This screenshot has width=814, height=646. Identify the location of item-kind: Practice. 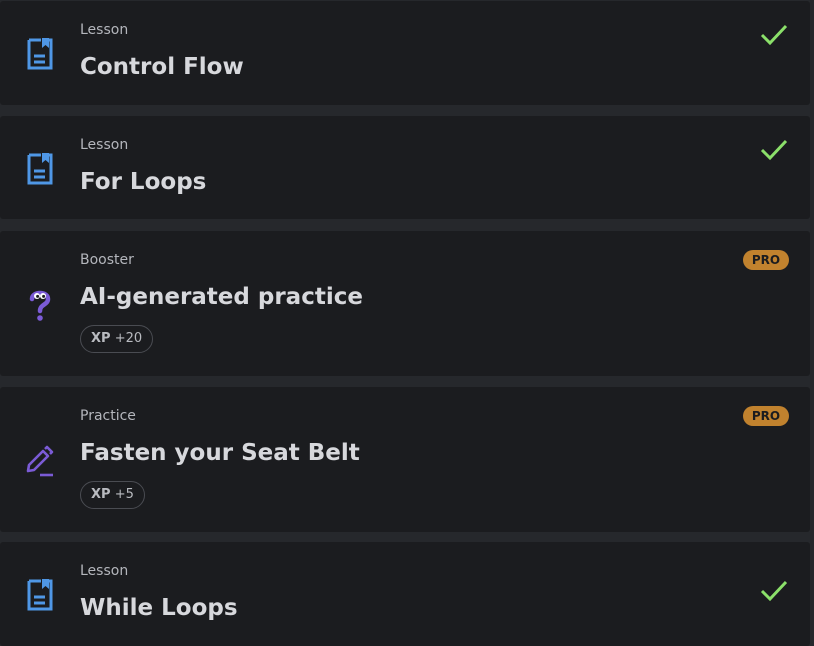
(108, 416).